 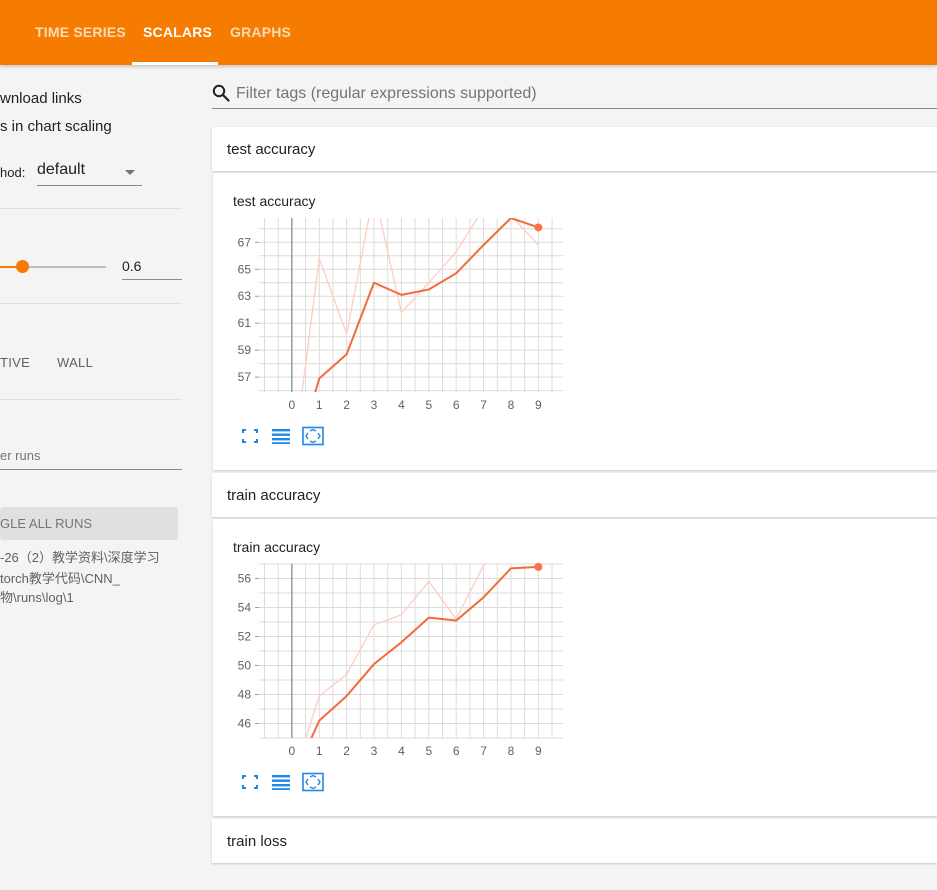 What do you see at coordinates (245, 377) in the screenshot?
I see `y-tick-label: 57` at bounding box center [245, 377].